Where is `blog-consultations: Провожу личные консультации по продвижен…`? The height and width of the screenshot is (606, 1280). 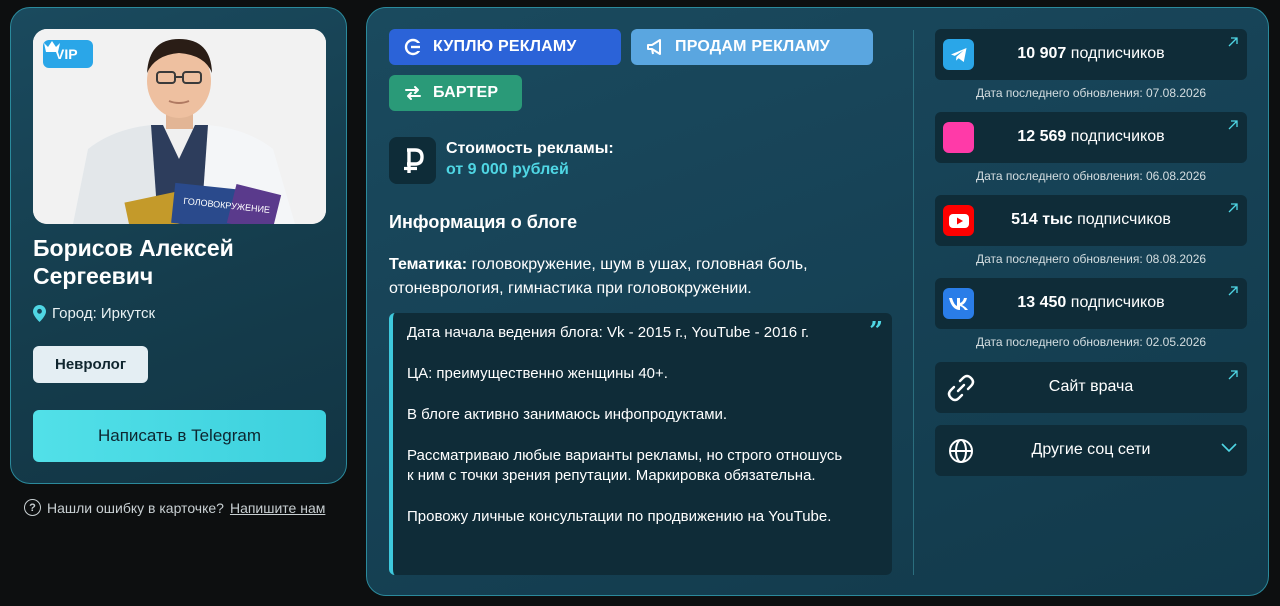 blog-consultations: Провожу личные консультации по продвижен… is located at coordinates (619, 516).